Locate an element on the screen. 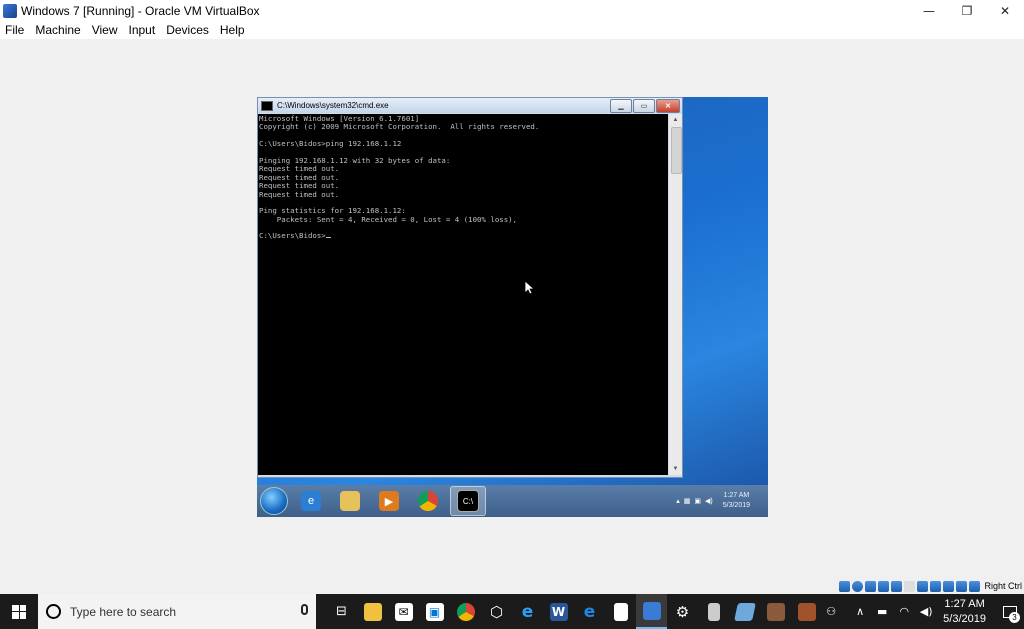 This screenshot has height=629, width=1024. guest-task-ie: e is located at coordinates (311, 501).